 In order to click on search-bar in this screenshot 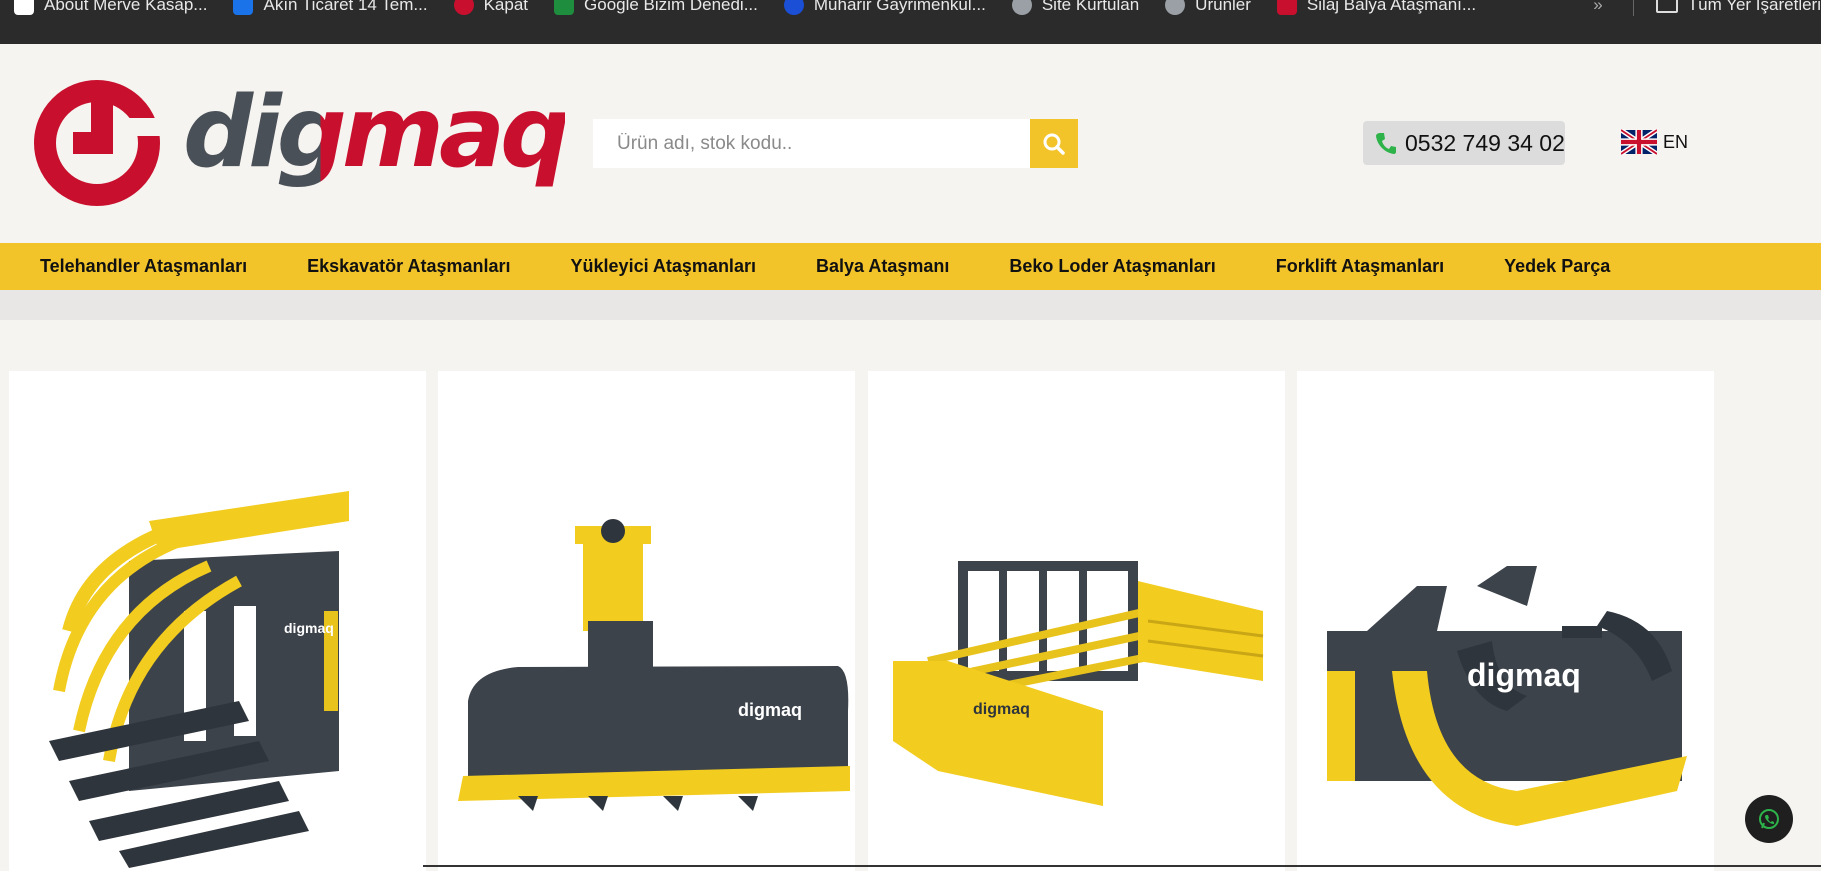, I will do `click(835, 143)`.